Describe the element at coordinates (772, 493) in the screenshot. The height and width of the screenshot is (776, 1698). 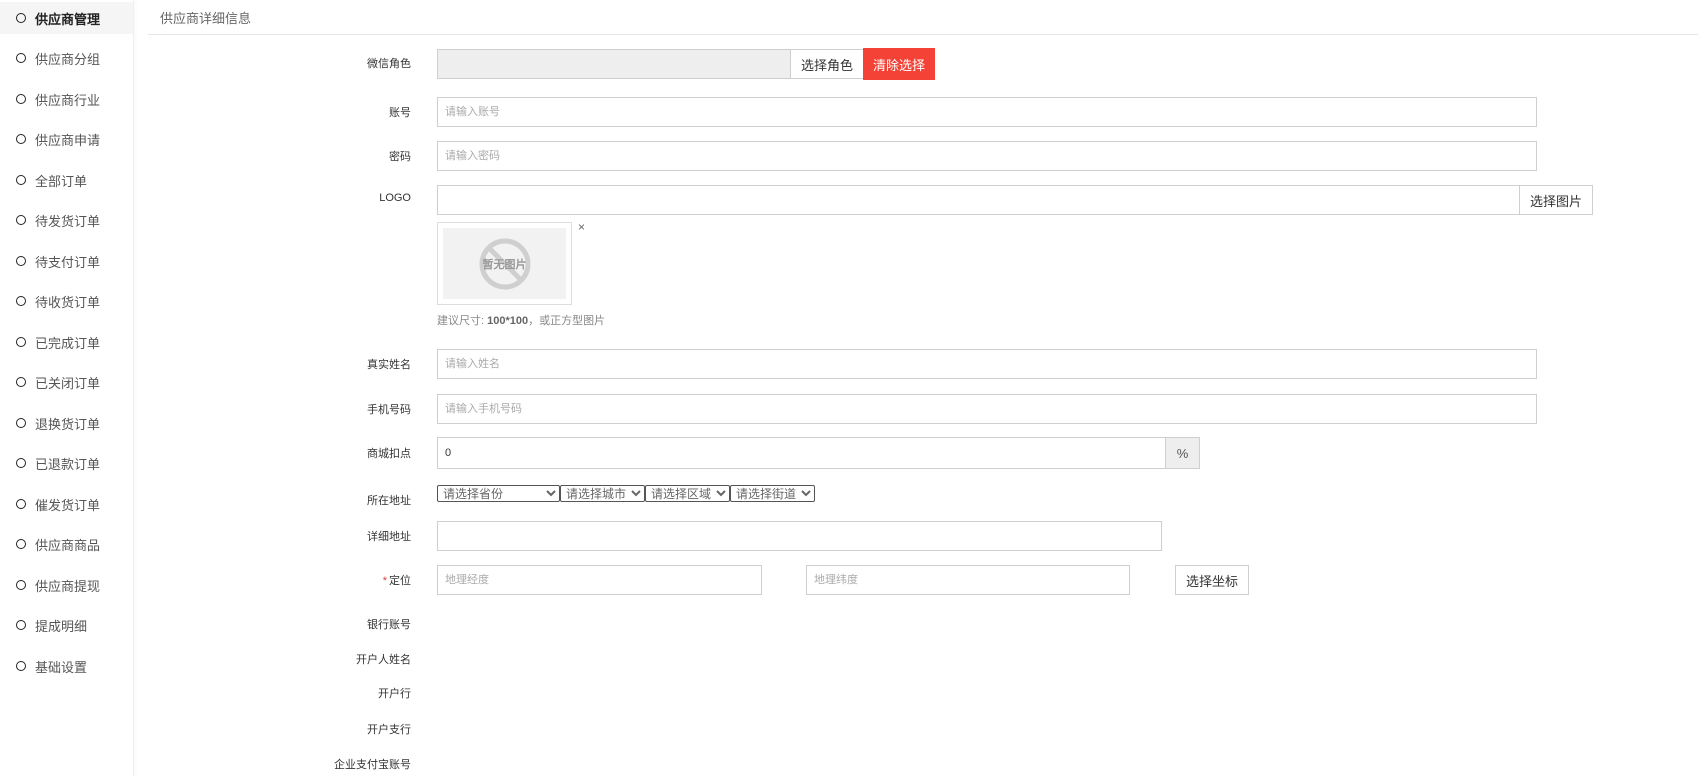
I see `street-select: 请选择街道` at that location.